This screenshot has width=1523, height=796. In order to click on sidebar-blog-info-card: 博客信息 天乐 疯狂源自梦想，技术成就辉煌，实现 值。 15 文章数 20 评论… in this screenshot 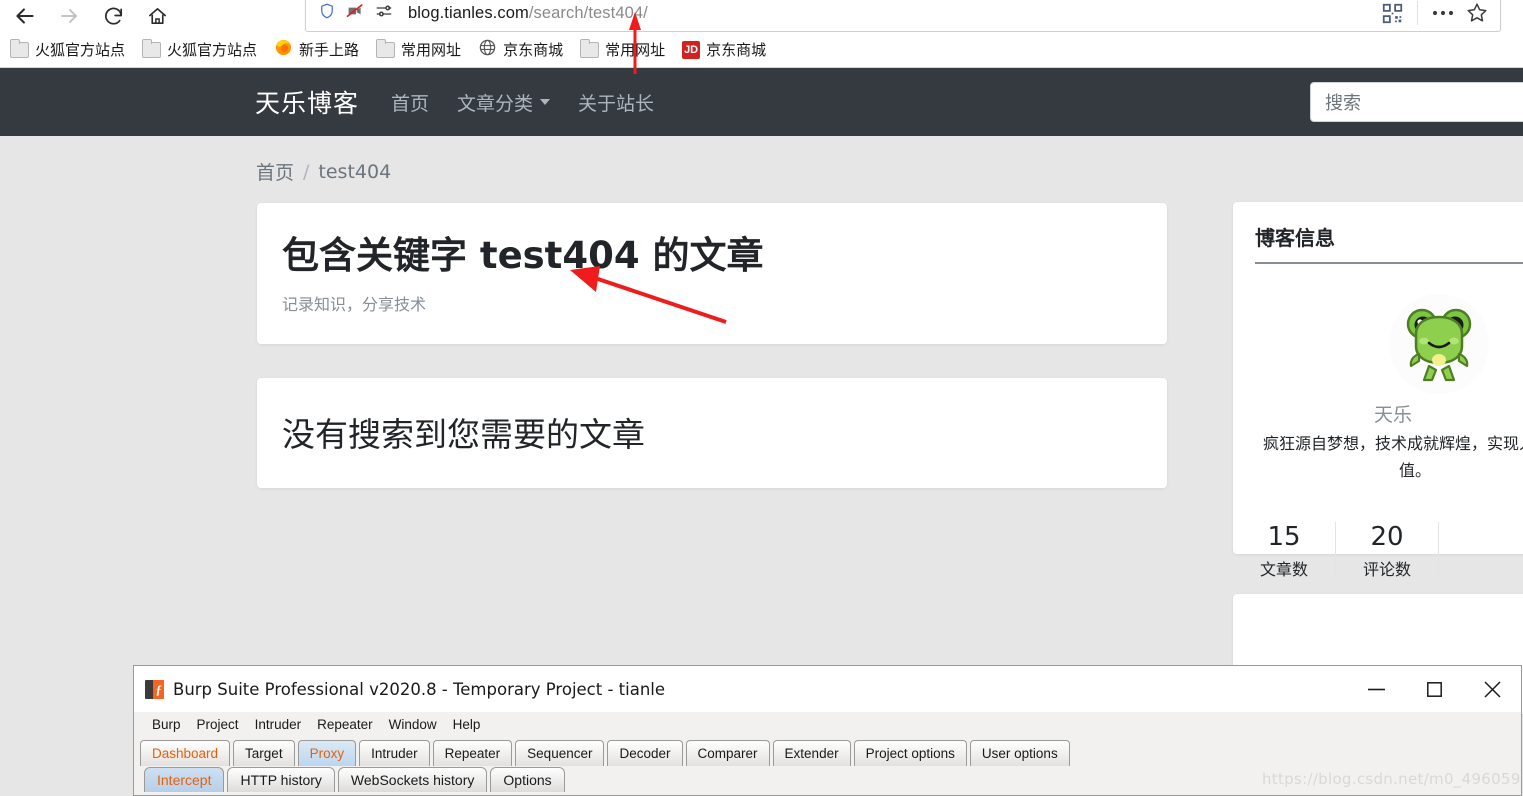, I will do `click(1378, 391)`.